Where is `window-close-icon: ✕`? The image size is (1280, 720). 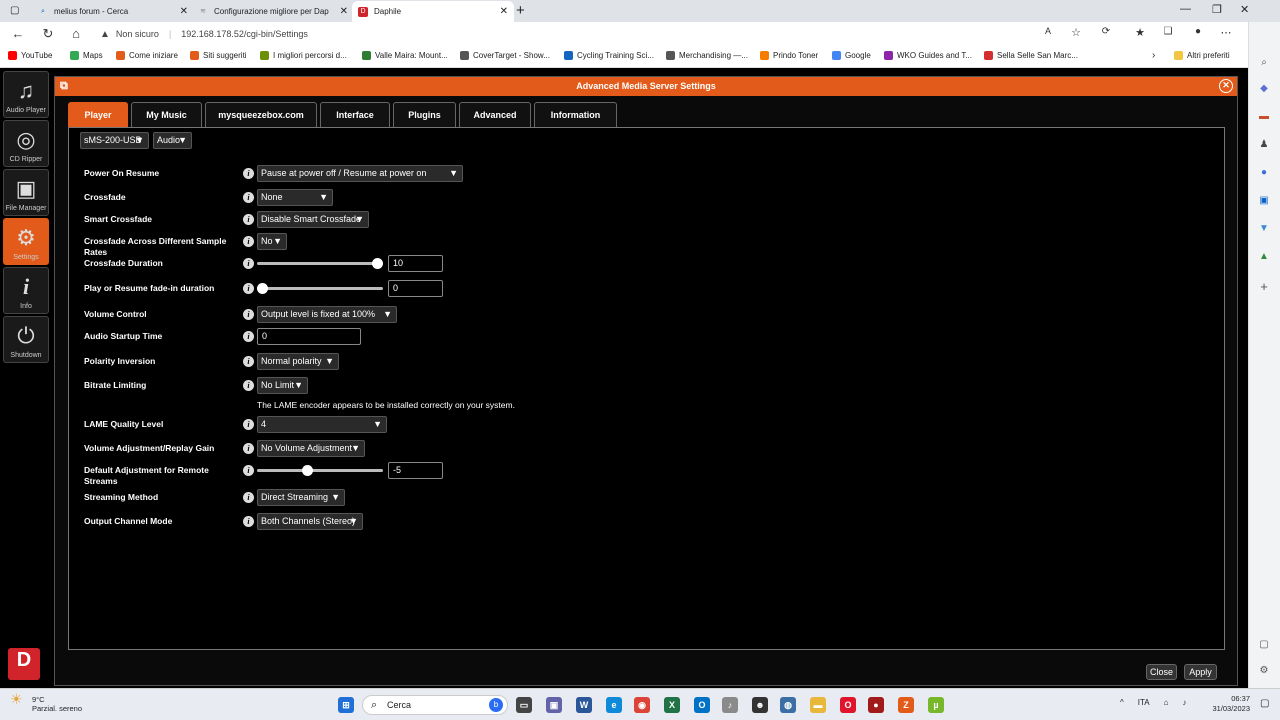
window-close-icon: ✕ is located at coordinates (1244, 9).